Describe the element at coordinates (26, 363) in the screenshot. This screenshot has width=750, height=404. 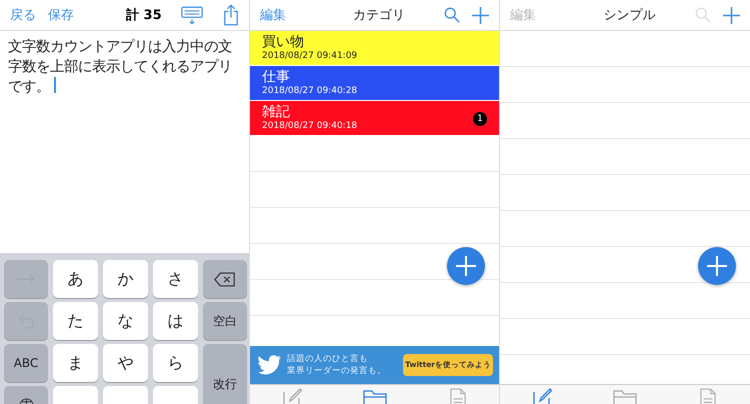
I see `function-key: ABC` at that location.